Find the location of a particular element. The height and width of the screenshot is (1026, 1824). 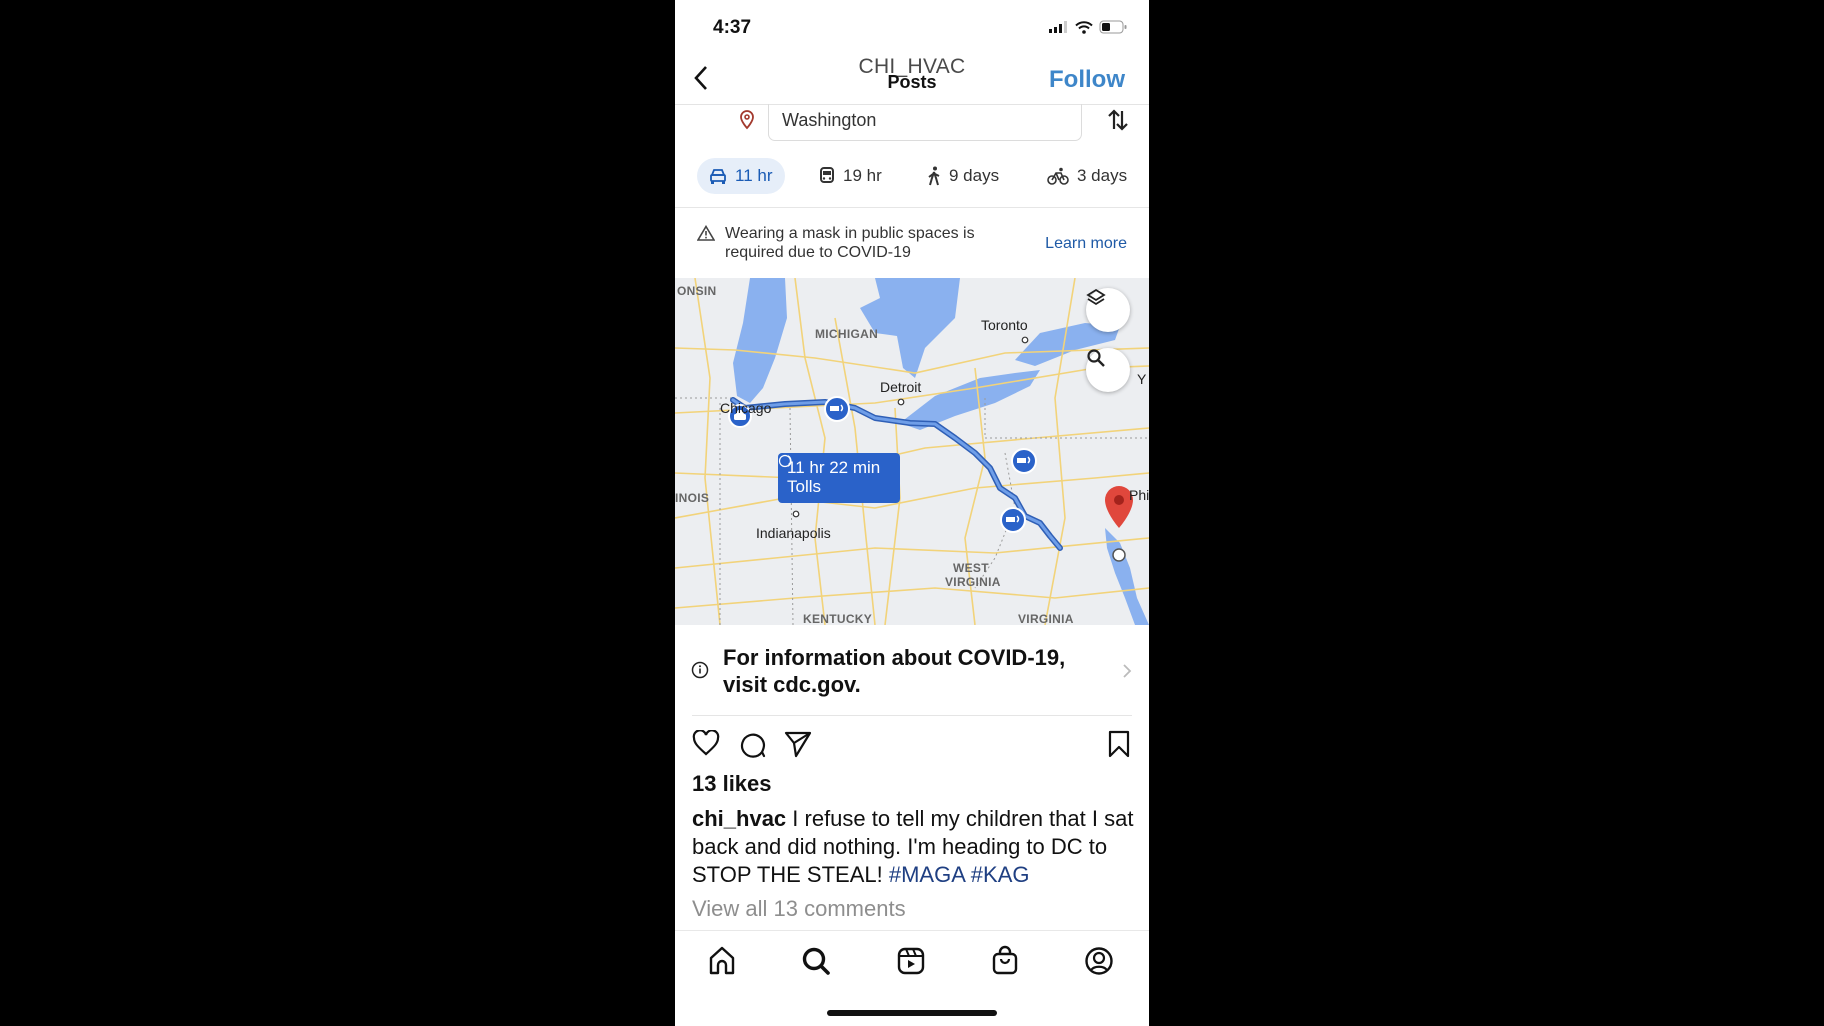

map-label-wisconsin: ONSIN is located at coordinates (697, 291).